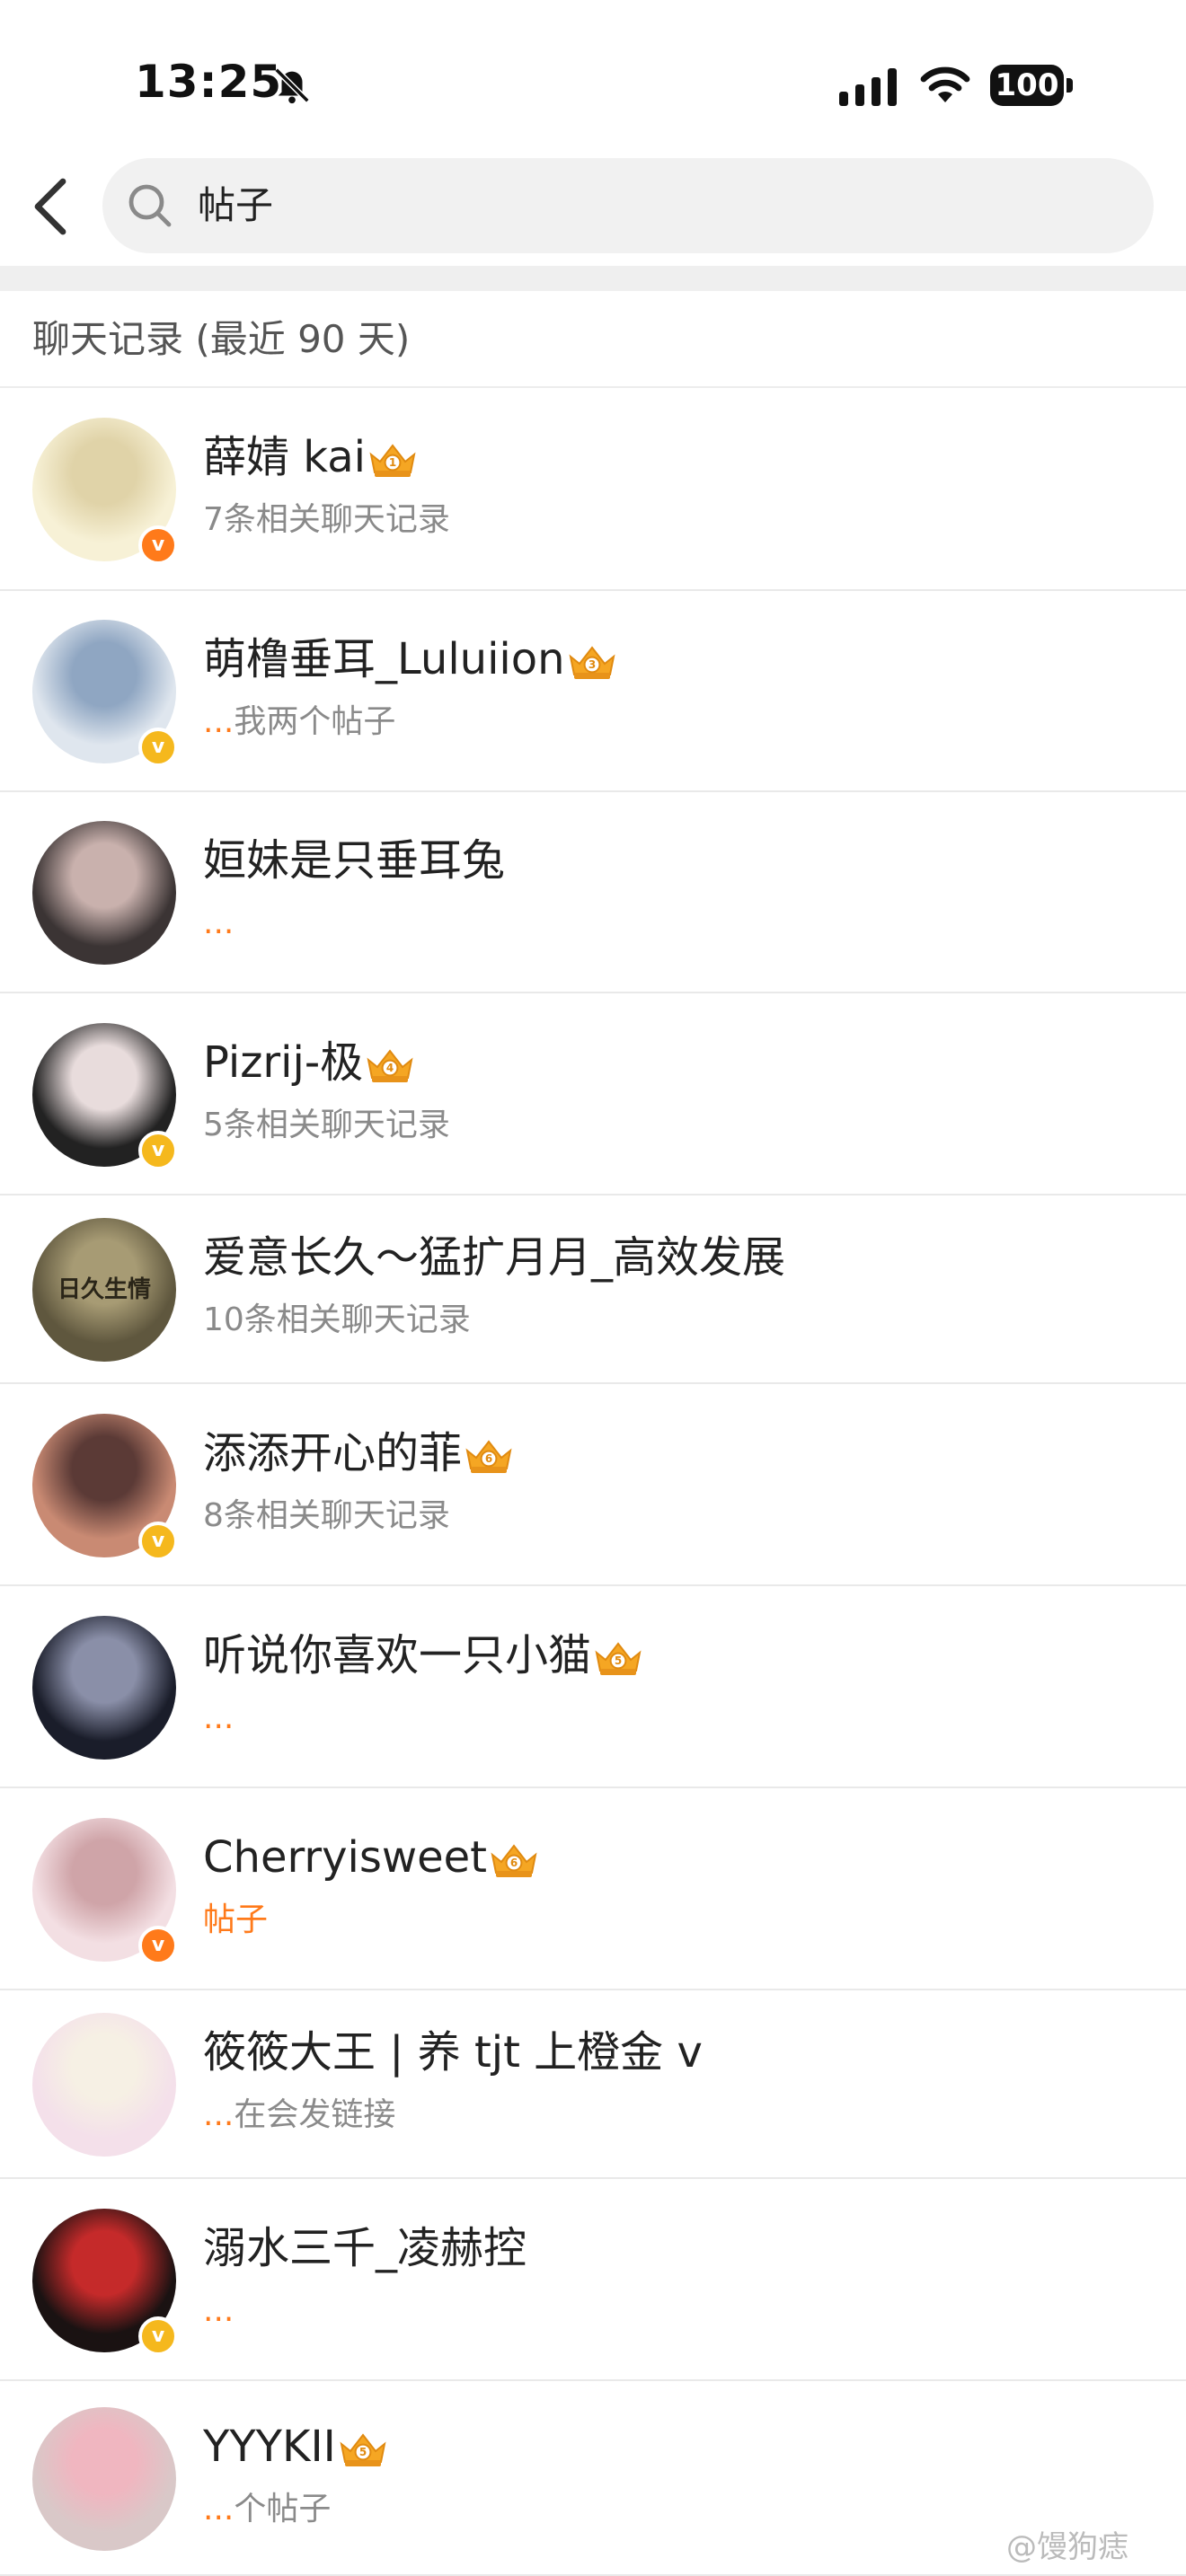 The image size is (1186, 2576). Describe the element at coordinates (283, 1062) in the screenshot. I see `contact-name-text: Pizrij-极` at that location.